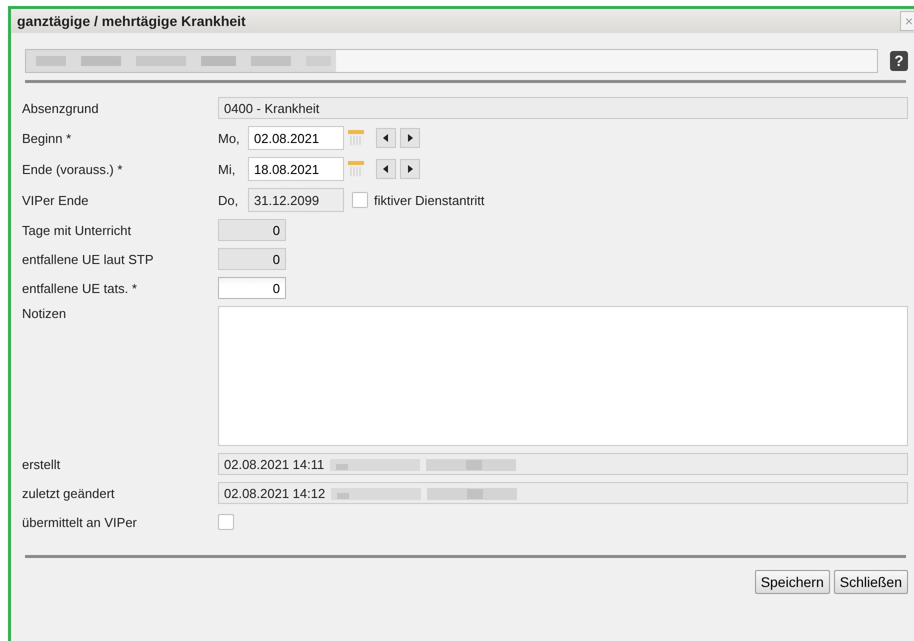 This screenshot has height=641, width=914. Describe the element at coordinates (429, 200) in the screenshot. I see `checkbox-label: fiktiver Dienstantritt` at that location.